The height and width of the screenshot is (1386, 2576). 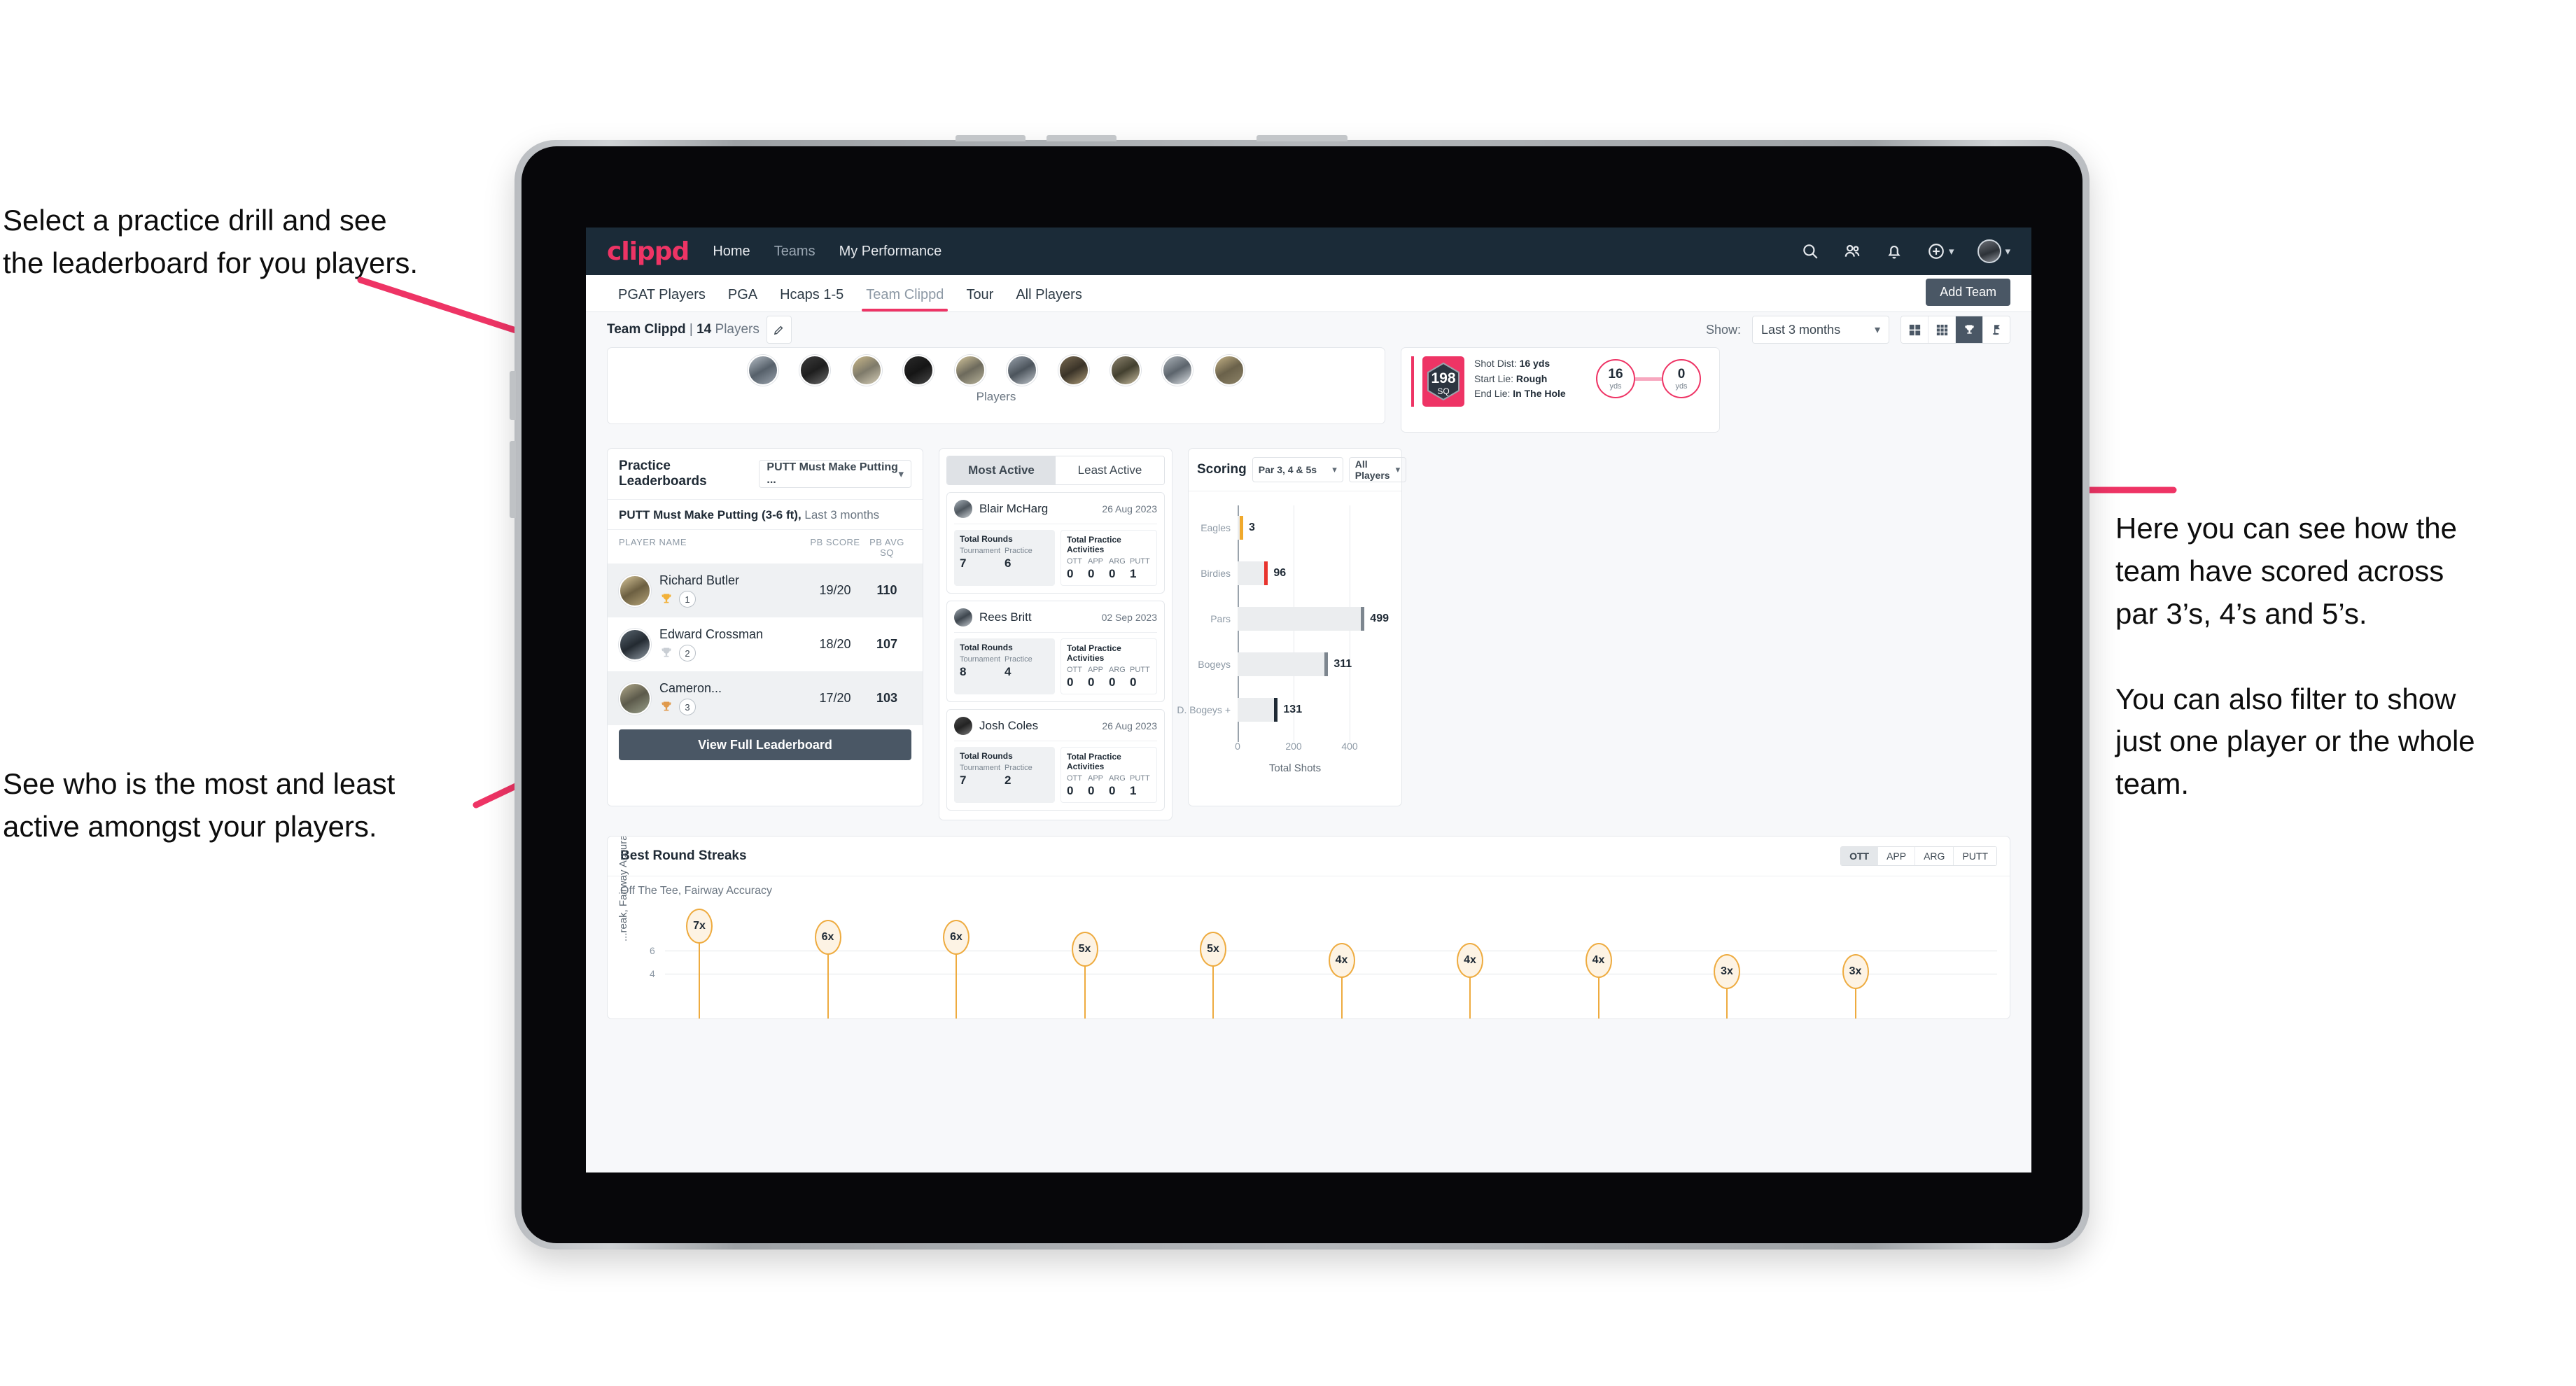 I want to click on table-row: Cameron... 3 17/20 103, so click(x=765, y=698).